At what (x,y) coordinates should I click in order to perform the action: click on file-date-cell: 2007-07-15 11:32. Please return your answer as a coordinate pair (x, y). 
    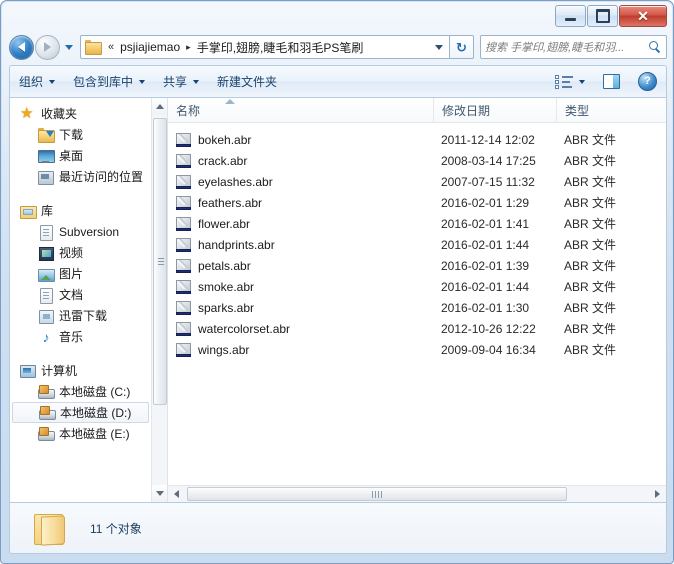
    Looking at the image, I should click on (488, 181).